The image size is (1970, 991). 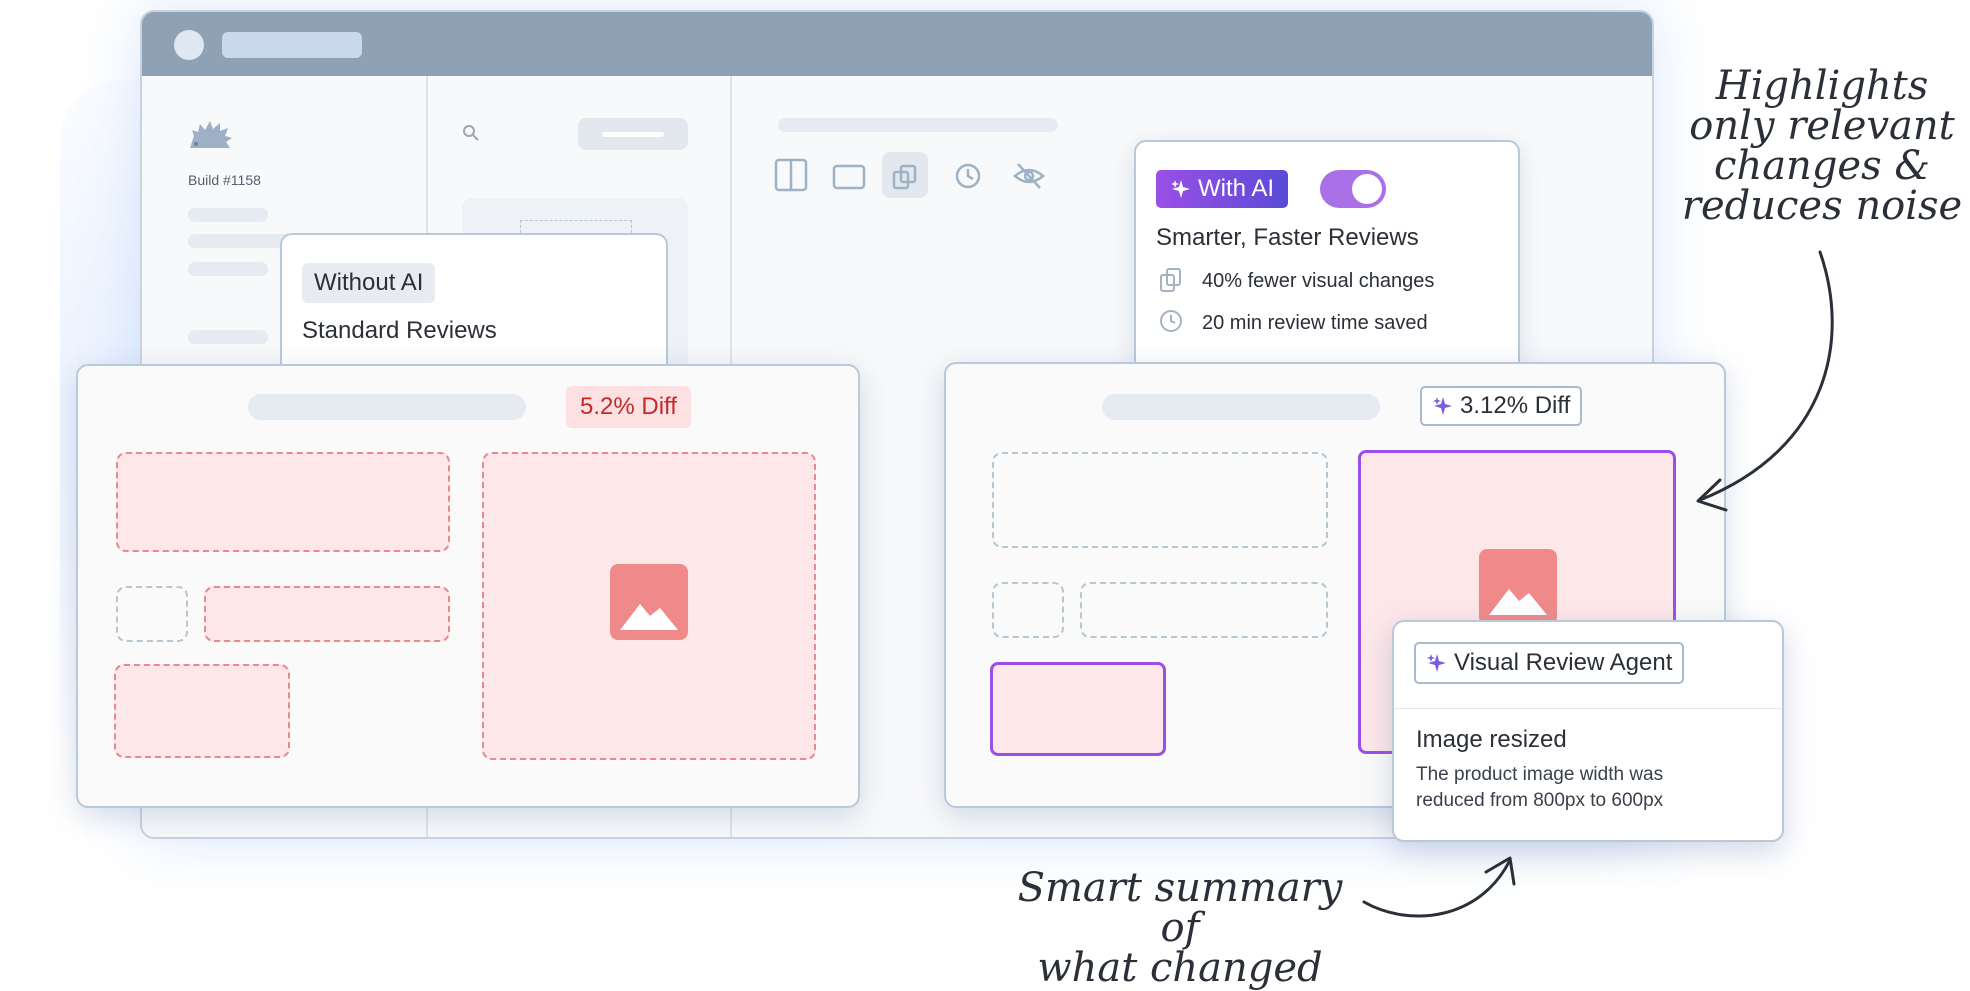 What do you see at coordinates (1318, 281) in the screenshot?
I see `stat-fewer-changes: 40% fewer visual changes` at bounding box center [1318, 281].